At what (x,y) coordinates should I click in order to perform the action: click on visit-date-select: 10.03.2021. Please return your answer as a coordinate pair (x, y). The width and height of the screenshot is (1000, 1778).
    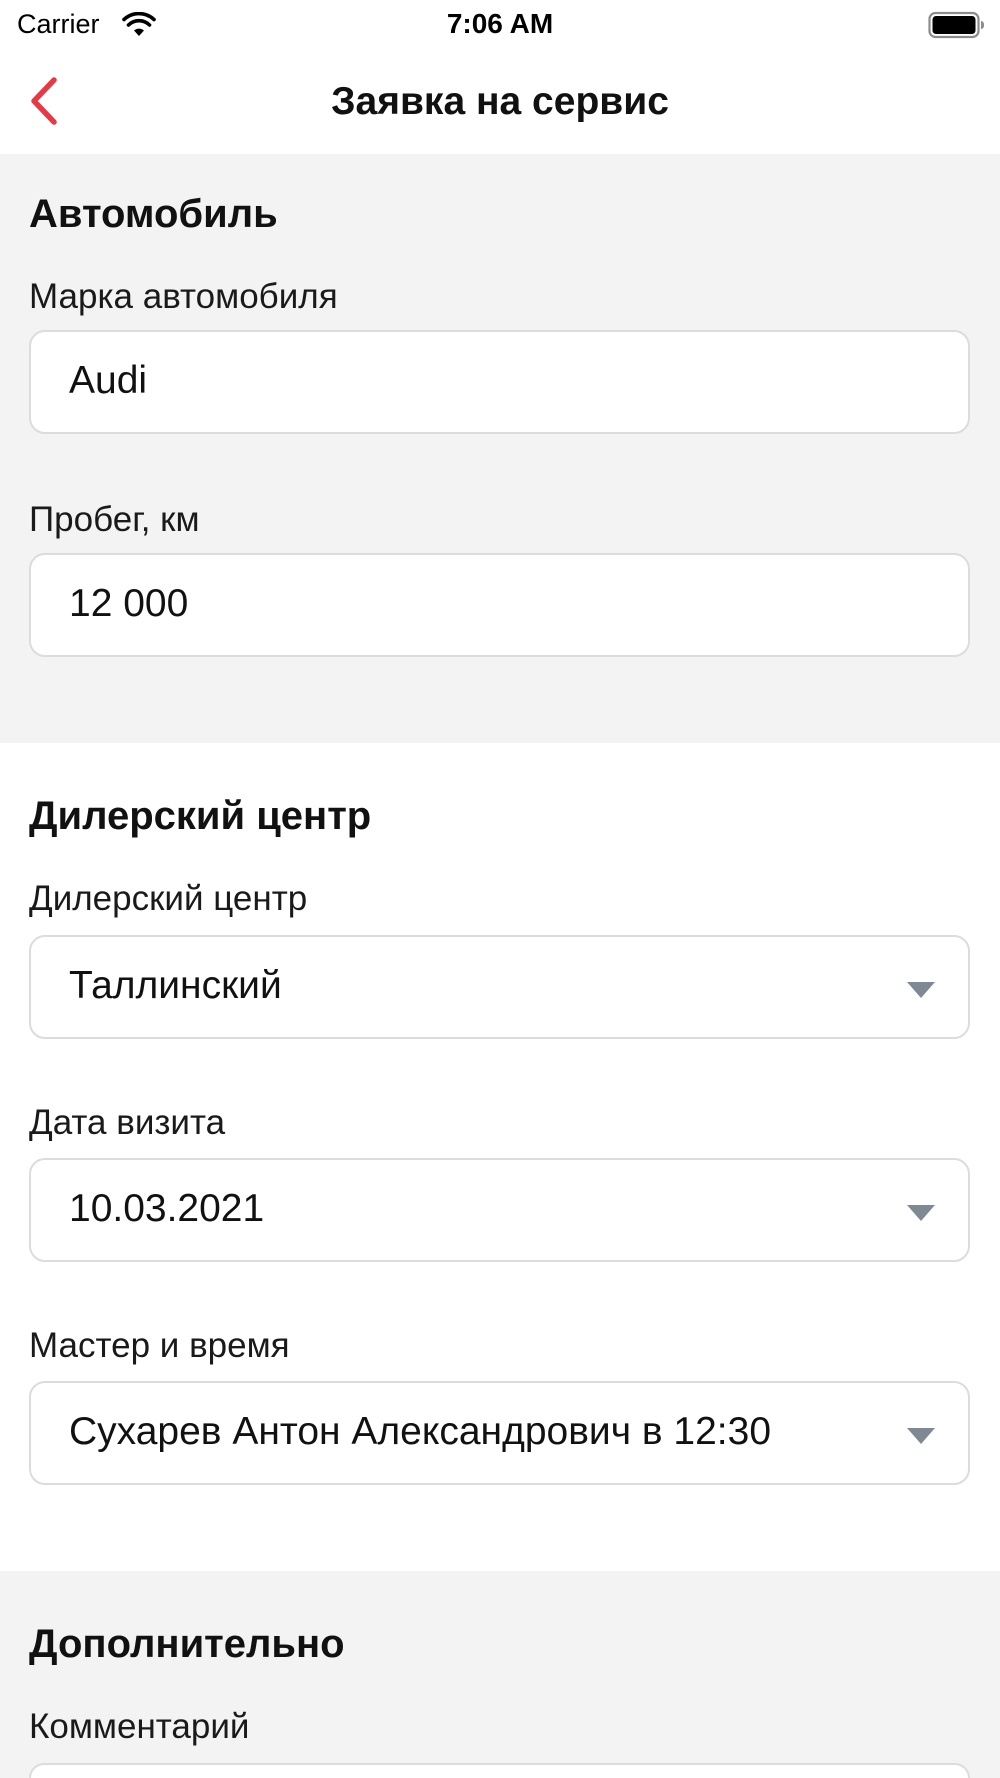
    Looking at the image, I should click on (499, 1210).